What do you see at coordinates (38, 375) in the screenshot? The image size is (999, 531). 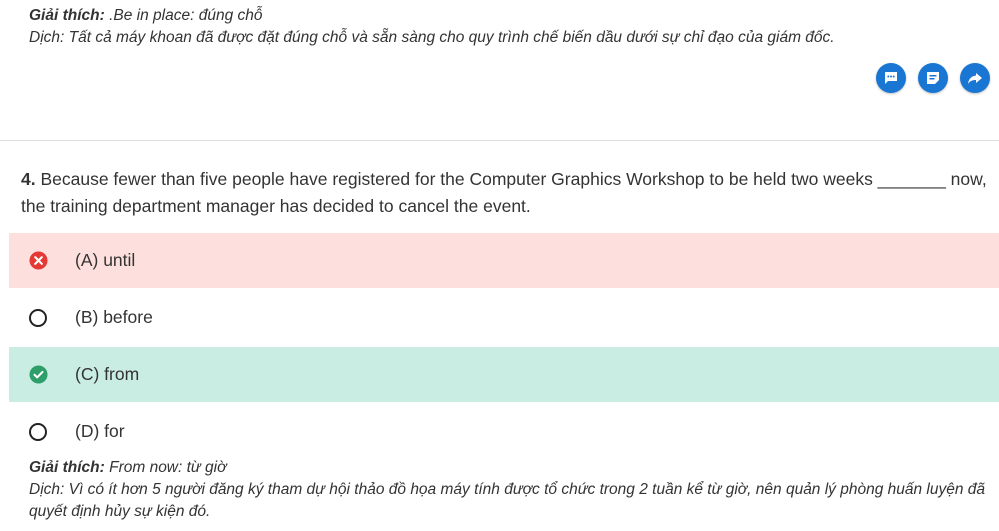 I see `check-icon` at bounding box center [38, 375].